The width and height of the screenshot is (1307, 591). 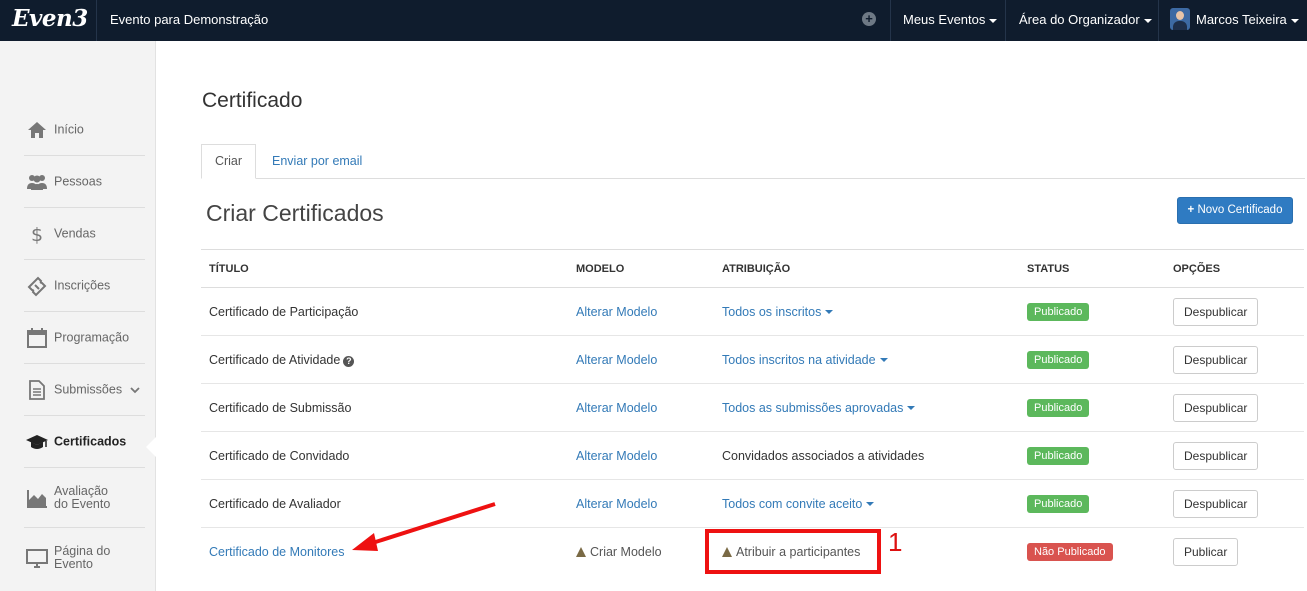 I want to click on question-circle-icon: ?, so click(x=349, y=361).